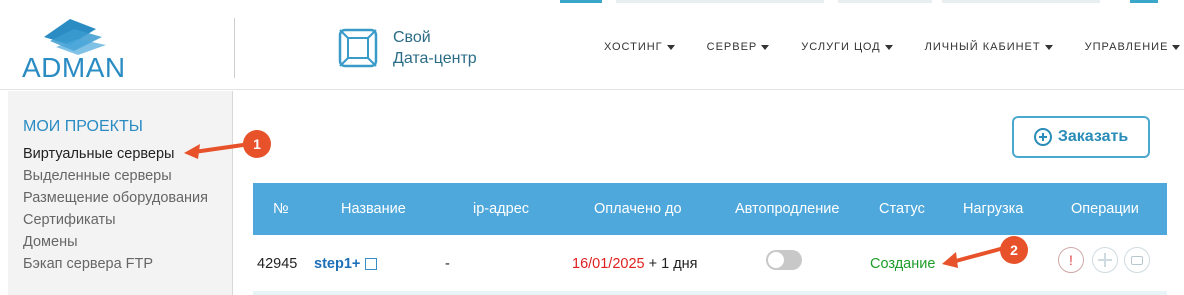 The height and width of the screenshot is (295, 1184). Describe the element at coordinates (83, 126) in the screenshot. I see `sidebar-title: МОИ ПРОЕКТЫ` at that location.